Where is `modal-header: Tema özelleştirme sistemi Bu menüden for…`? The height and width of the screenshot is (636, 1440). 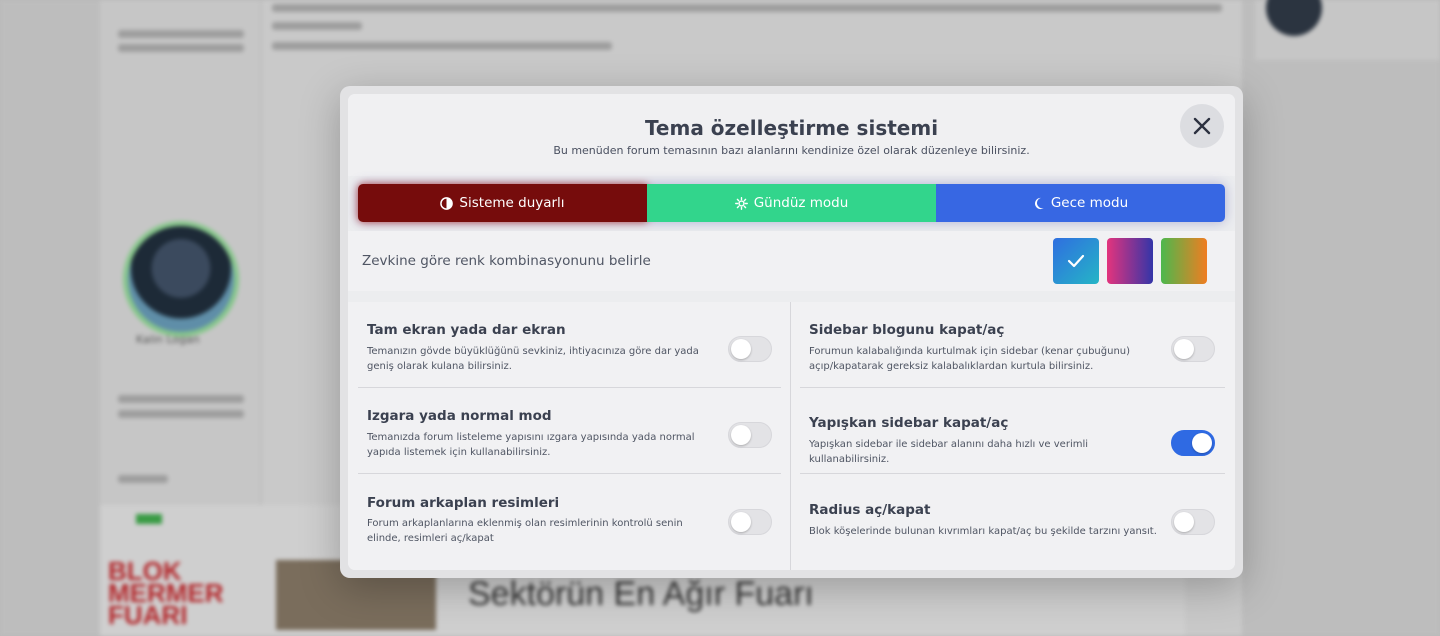
modal-header: Tema özelleştirme sistemi Bu menüden for… is located at coordinates (791, 135).